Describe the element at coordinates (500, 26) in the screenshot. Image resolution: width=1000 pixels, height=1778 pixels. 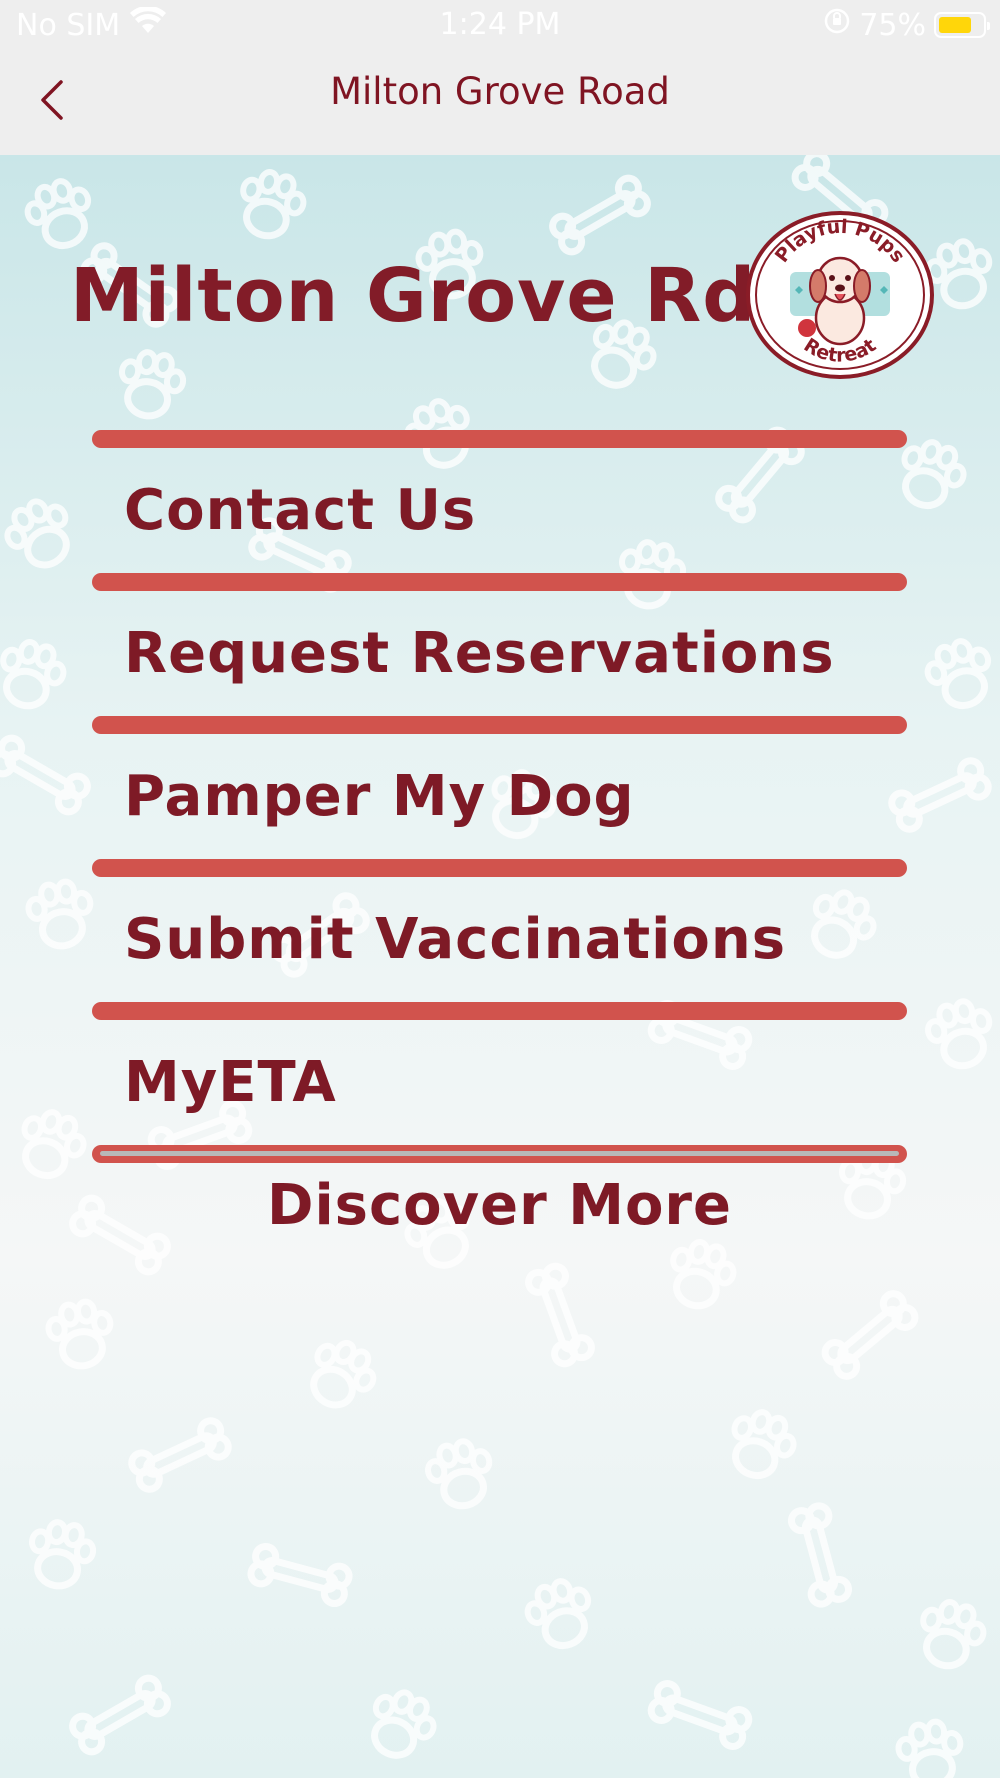
I see `status-bar: No SIM 1:24 PM 75%` at that location.